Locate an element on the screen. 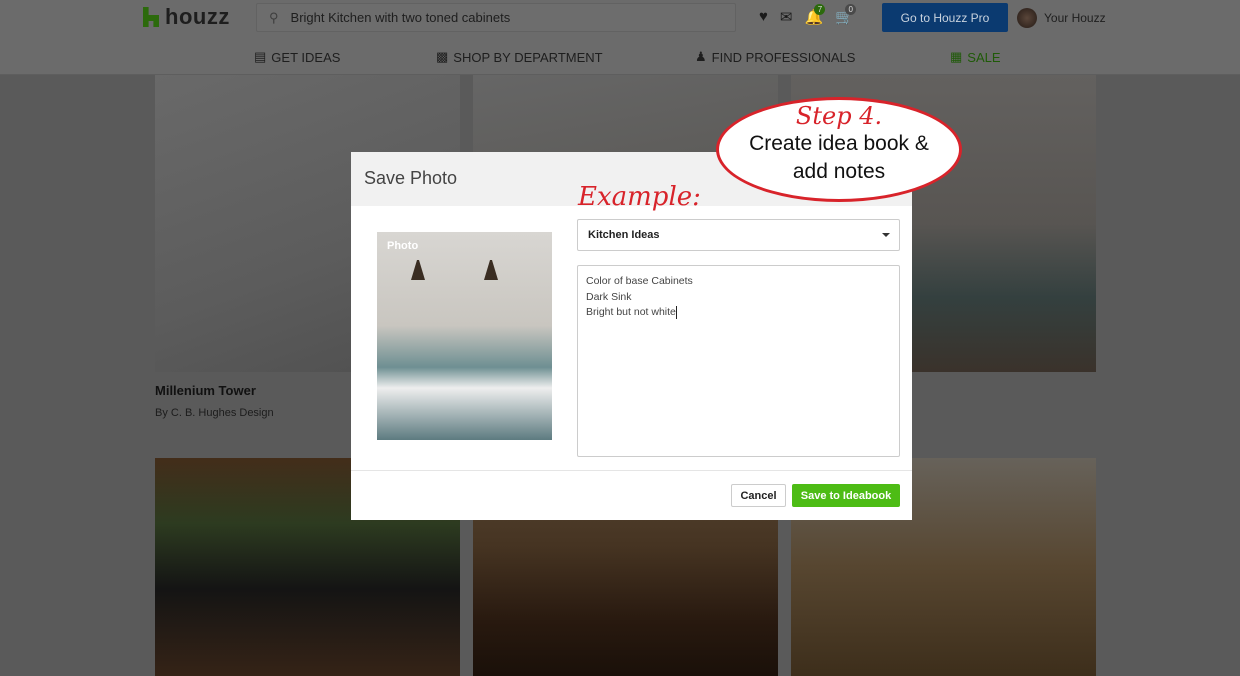  nav-shop-by-department: ▩ SHOP BY DEPARTMENT is located at coordinates (519, 57).